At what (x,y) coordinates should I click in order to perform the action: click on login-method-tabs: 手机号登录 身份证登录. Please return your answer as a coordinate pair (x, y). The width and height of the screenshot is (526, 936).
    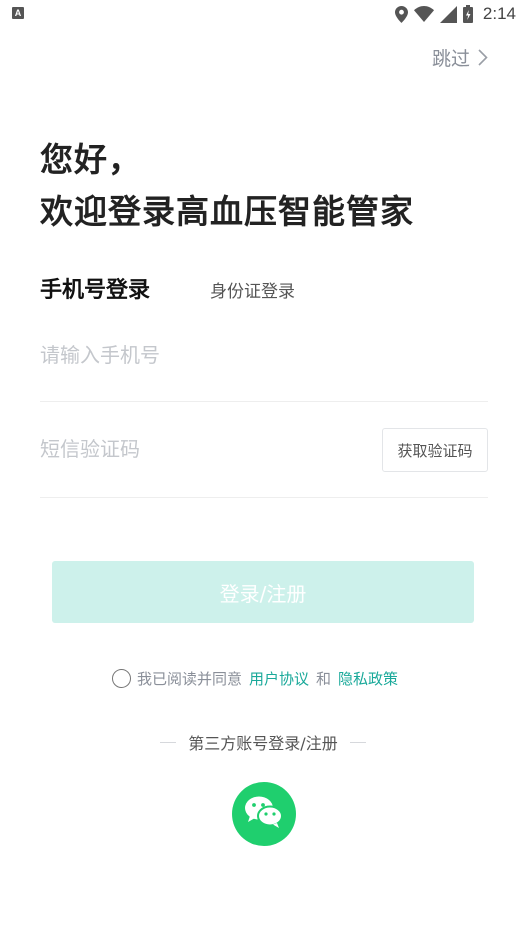
    Looking at the image, I should click on (265, 290).